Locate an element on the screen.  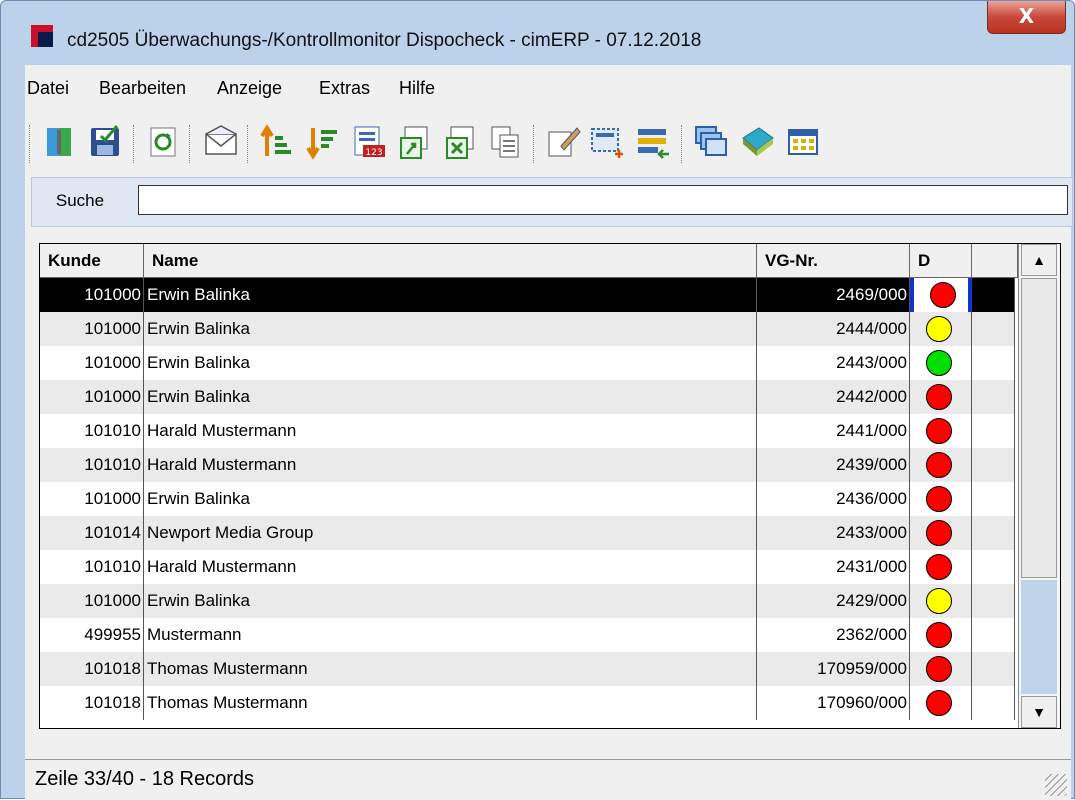
edit-icon is located at coordinates (563, 142).